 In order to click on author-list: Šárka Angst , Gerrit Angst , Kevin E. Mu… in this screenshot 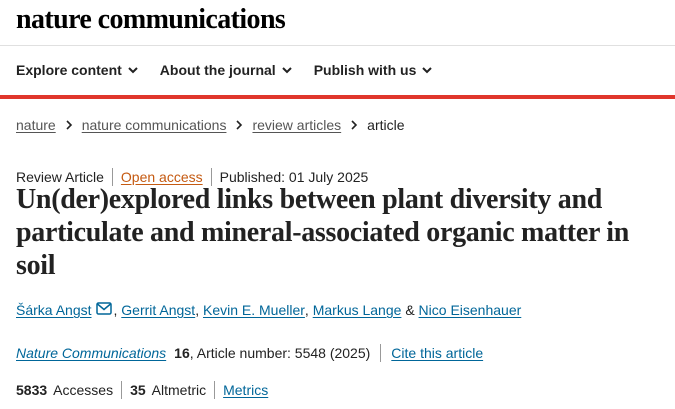, I will do `click(268, 310)`.